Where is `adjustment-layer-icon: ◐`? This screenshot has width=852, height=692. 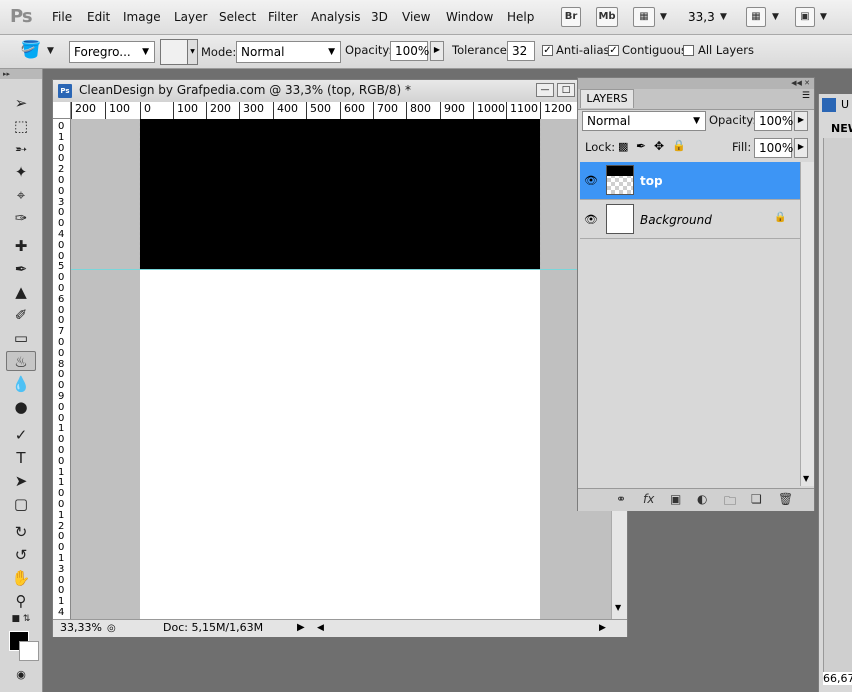
adjustment-layer-icon: ◐ is located at coordinates (702, 499).